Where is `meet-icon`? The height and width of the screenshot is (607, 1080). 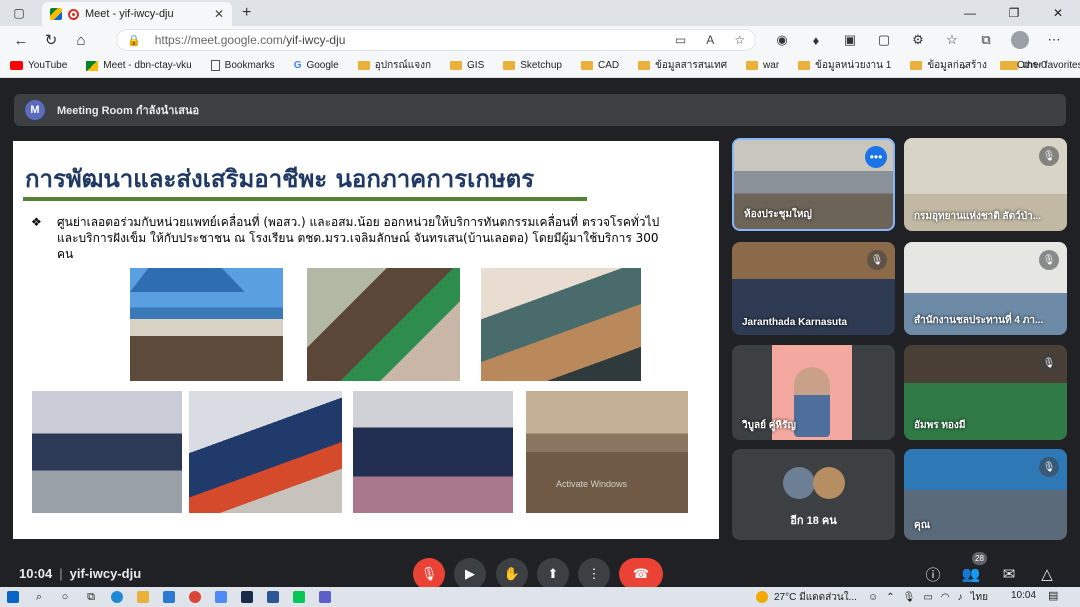 meet-icon is located at coordinates (92, 65).